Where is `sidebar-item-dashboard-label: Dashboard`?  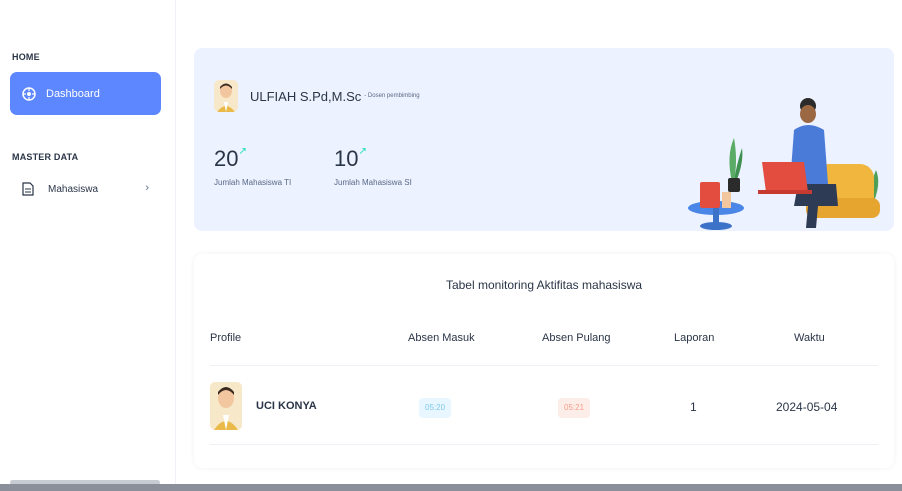
sidebar-item-dashboard-label: Dashboard is located at coordinates (73, 93).